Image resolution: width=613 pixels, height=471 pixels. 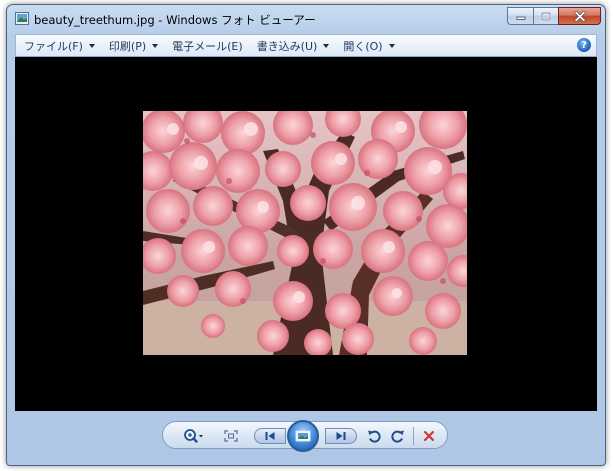 I want to click on previous-icon, so click(x=270, y=436).